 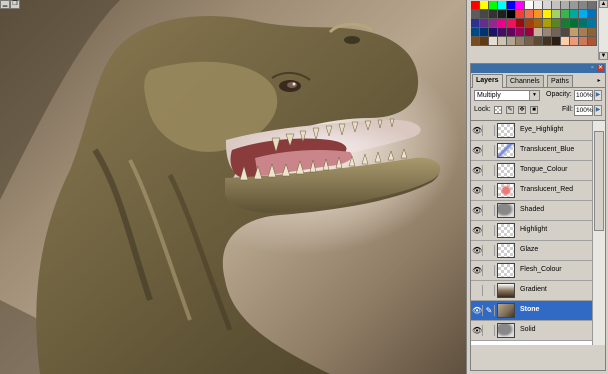 I want to click on palette-menu-icon: ▸, so click(x=599, y=81).